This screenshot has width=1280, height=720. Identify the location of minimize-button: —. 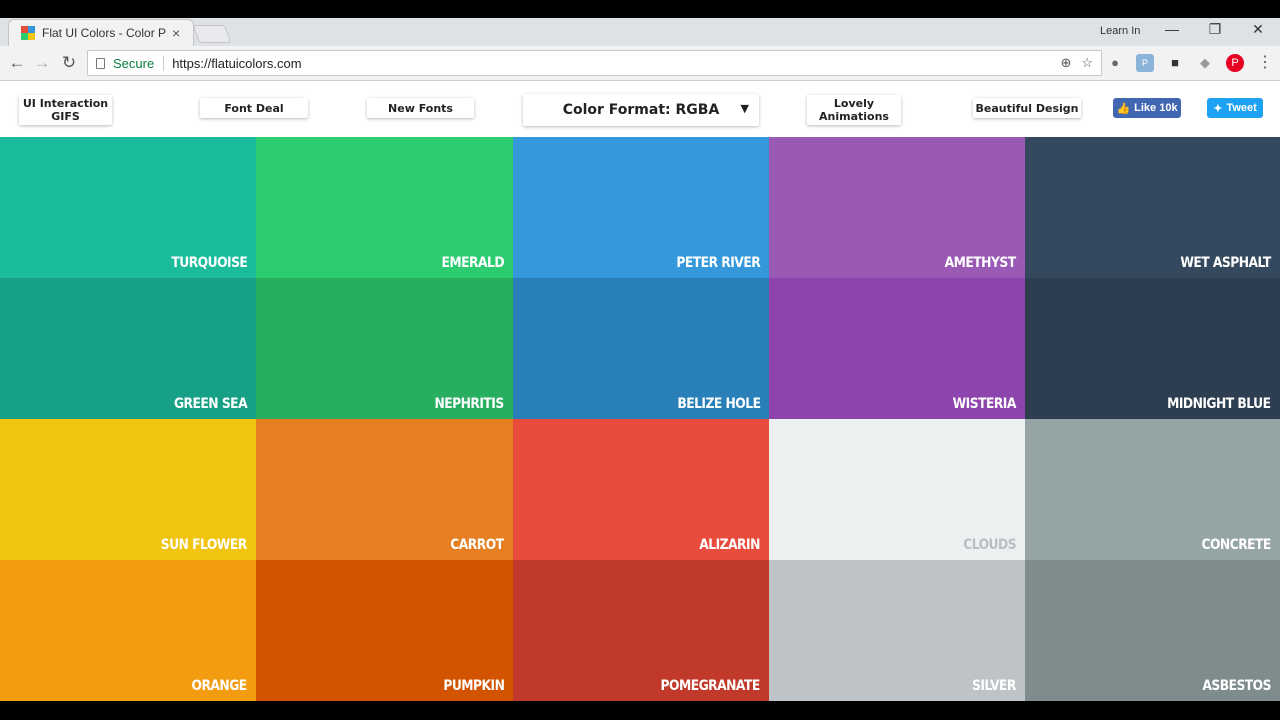
(1172, 29).